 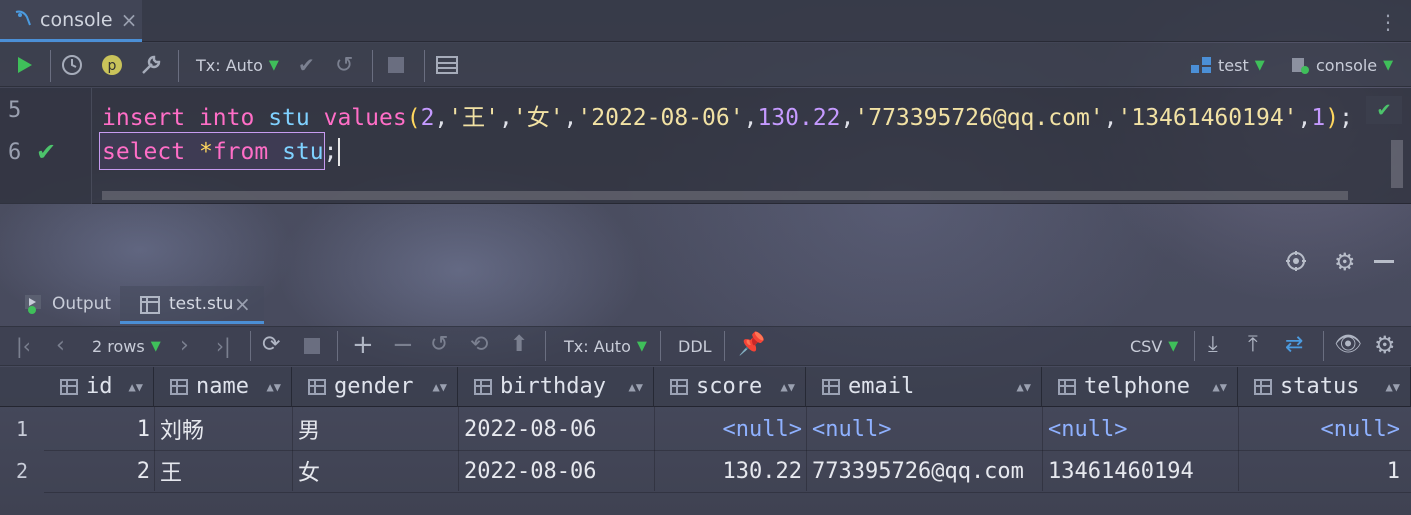 I want to click on line-number: 5, so click(x=15, y=110).